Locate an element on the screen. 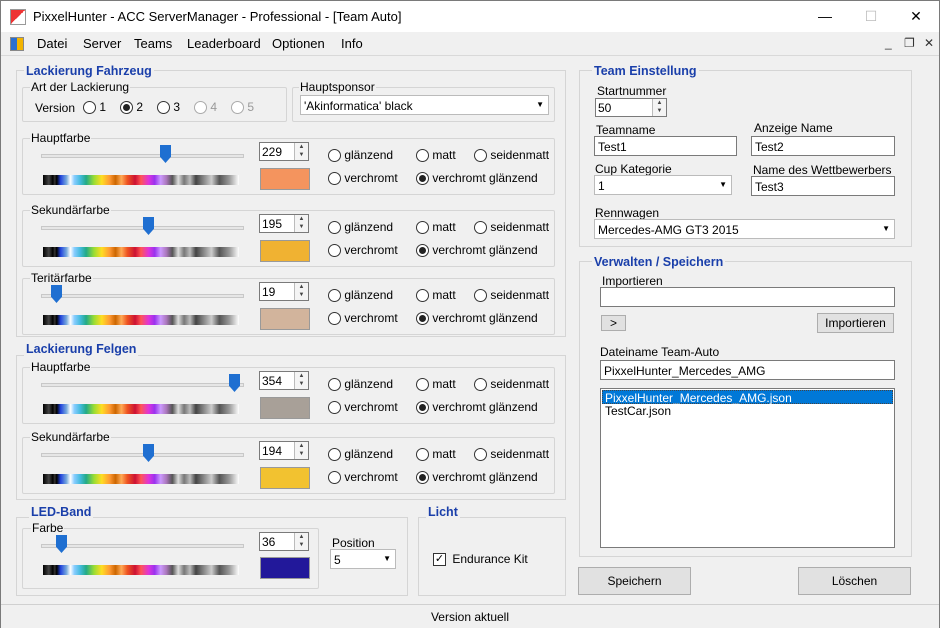  tertiary-color-slider is located at coordinates (143, 294).